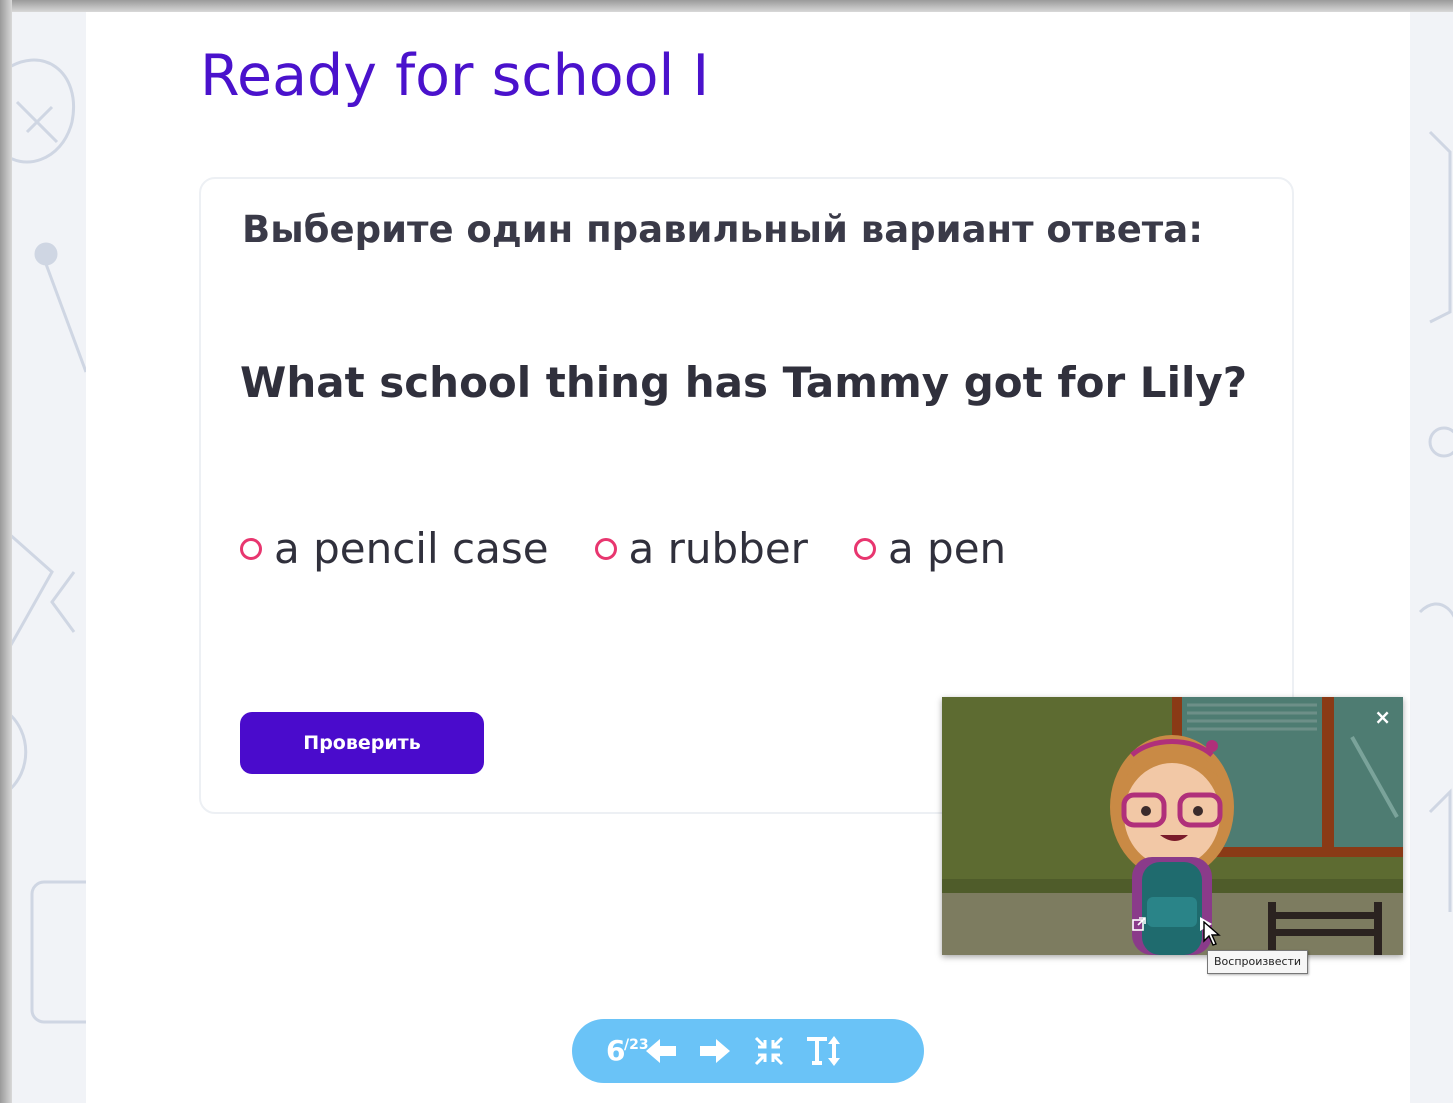 This screenshot has height=1103, width=1453. What do you see at coordinates (1212, 933) in the screenshot?
I see `mouse-cursor-icon` at bounding box center [1212, 933].